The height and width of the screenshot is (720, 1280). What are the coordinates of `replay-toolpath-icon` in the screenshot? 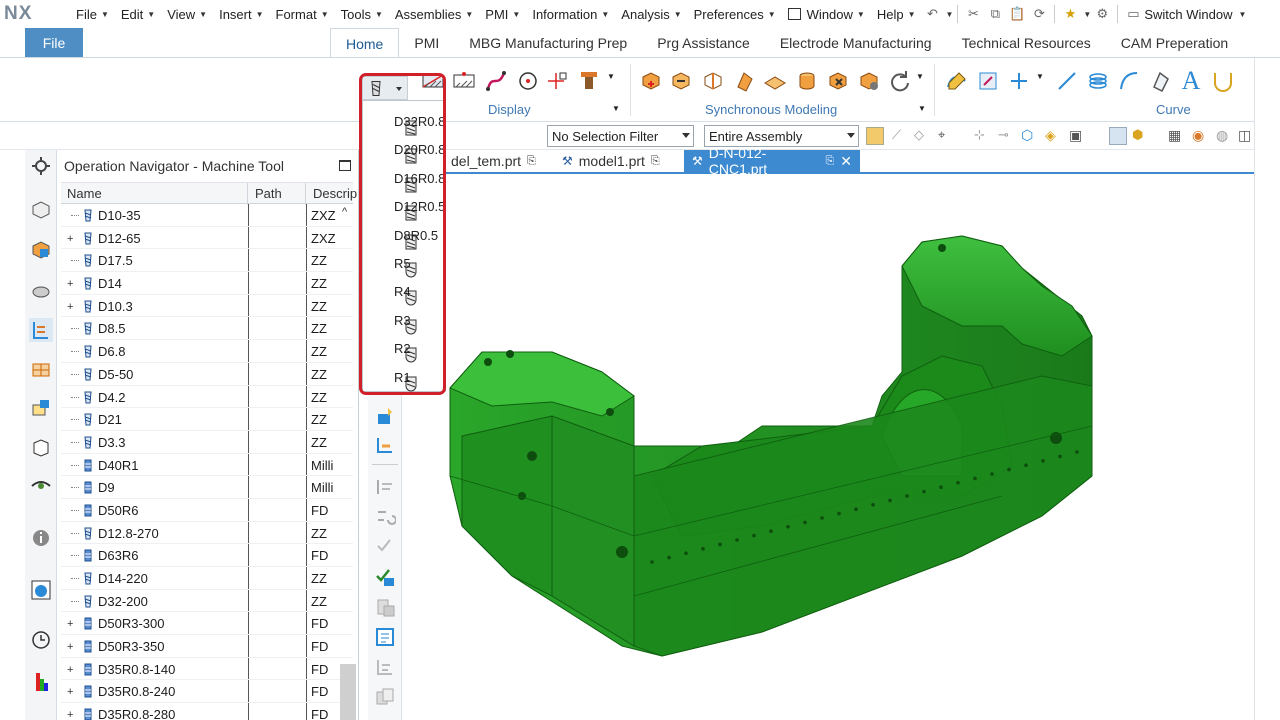 It's located at (385, 517).